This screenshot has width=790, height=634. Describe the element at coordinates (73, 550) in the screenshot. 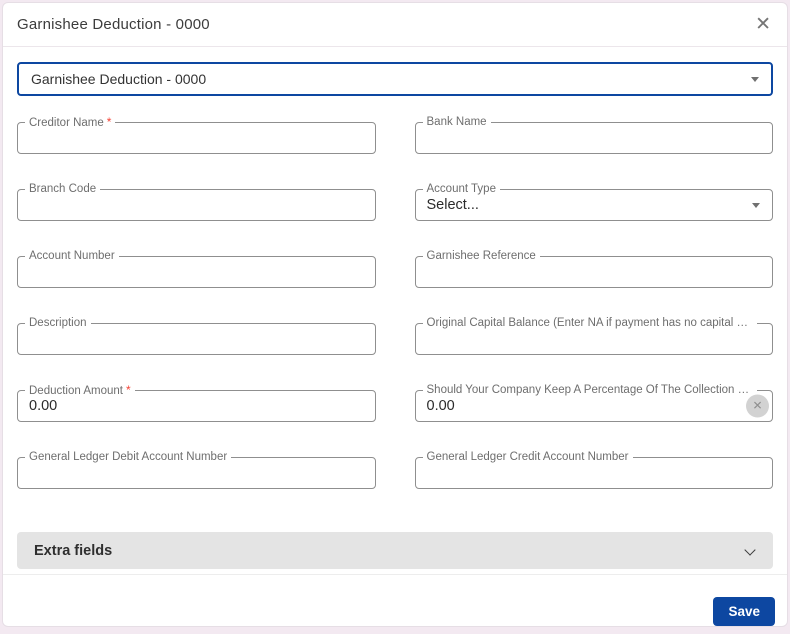

I see `extra-fields-label: Extra fields` at that location.